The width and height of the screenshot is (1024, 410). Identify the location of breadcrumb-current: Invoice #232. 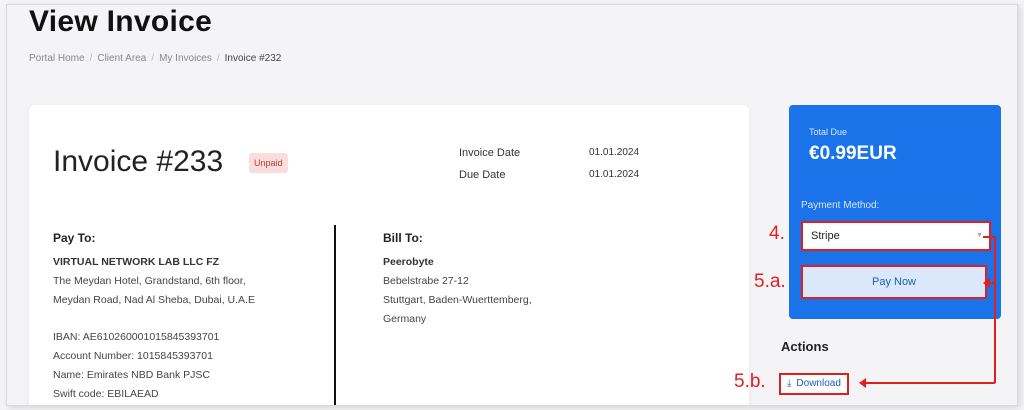
(253, 58).